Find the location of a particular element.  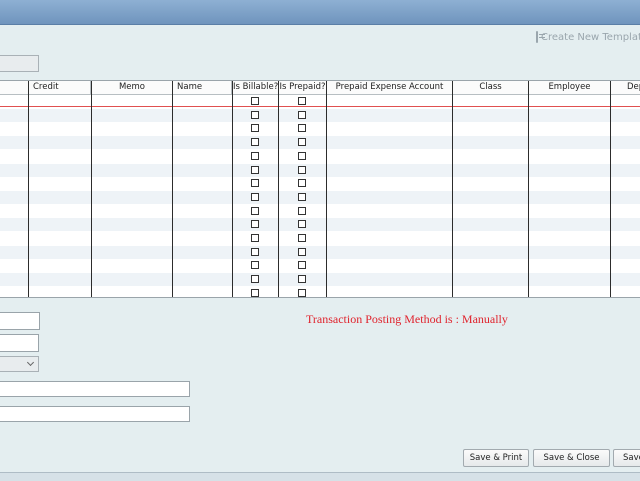

col-header-debit is located at coordinates (14, 87).